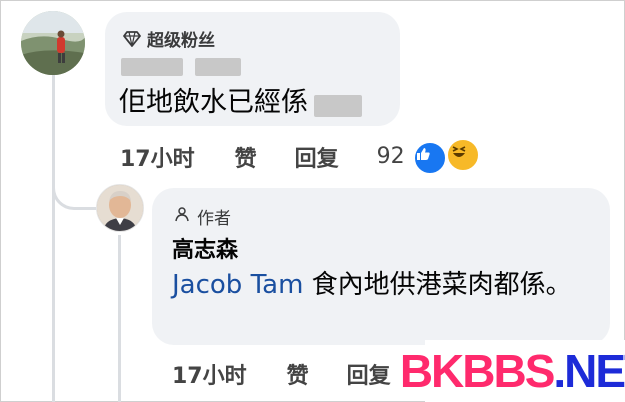 Image resolution: width=625 pixels, height=402 pixels. Describe the element at coordinates (429, 158) in the screenshot. I see `like-reaction-icon` at that location.